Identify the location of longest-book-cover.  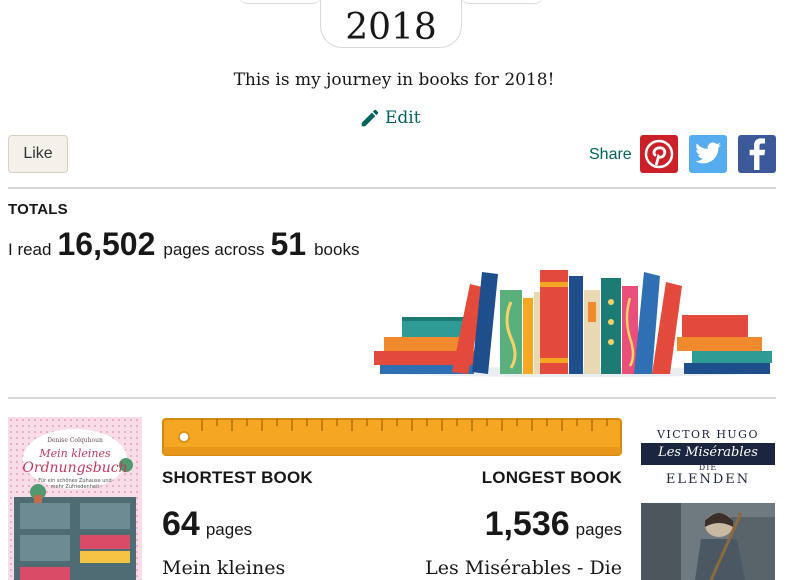
(708, 498).